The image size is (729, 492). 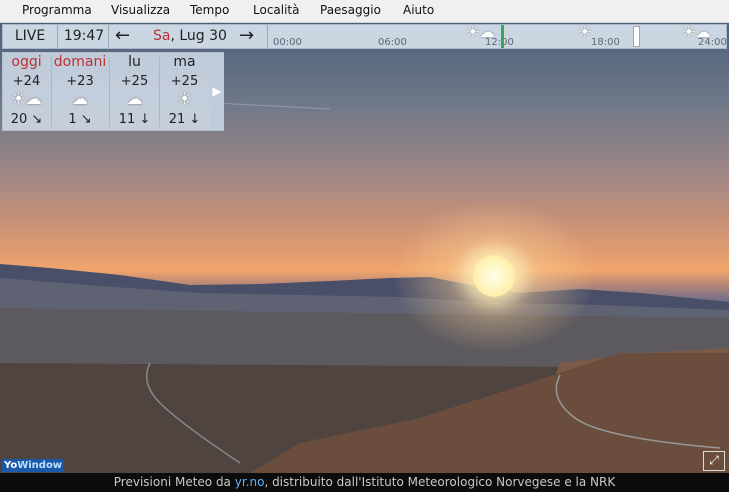 I want to click on forecast-next-button: ▶, so click(x=217, y=91).